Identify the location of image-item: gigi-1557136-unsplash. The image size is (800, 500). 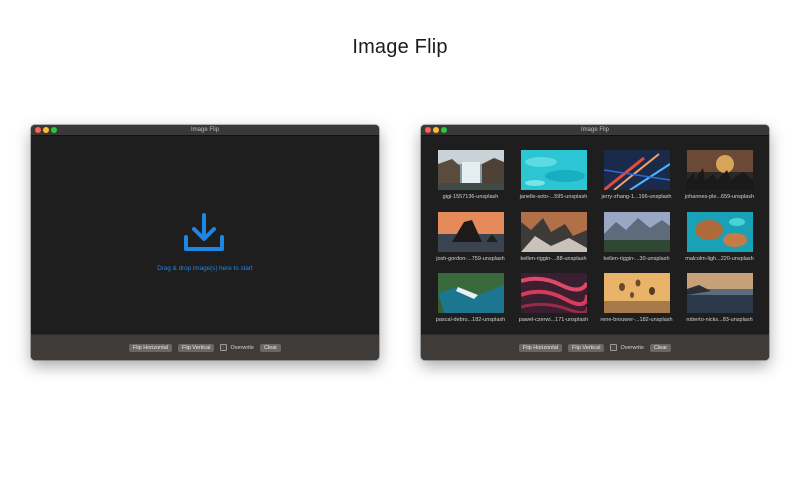
(470, 181).